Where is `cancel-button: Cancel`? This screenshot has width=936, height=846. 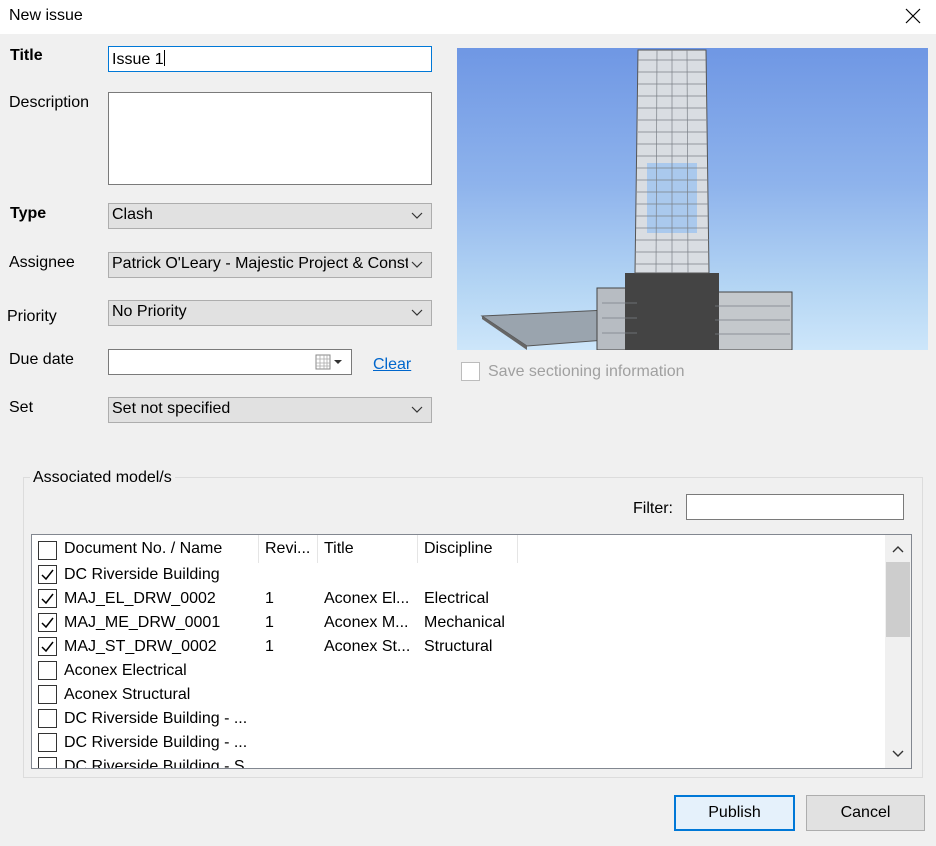
cancel-button: Cancel is located at coordinates (865, 813).